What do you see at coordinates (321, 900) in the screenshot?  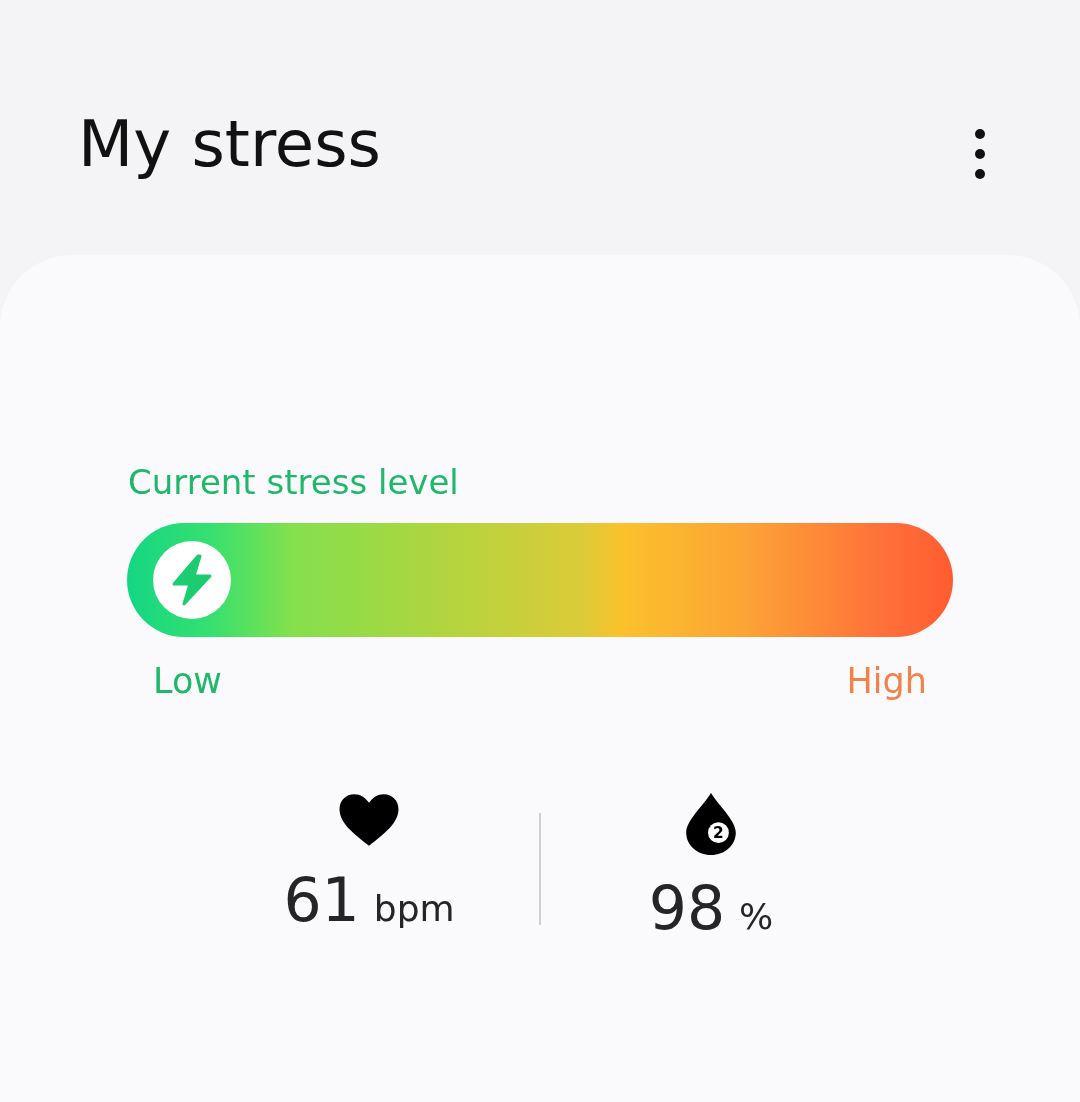 I see `metric-value: 61` at bounding box center [321, 900].